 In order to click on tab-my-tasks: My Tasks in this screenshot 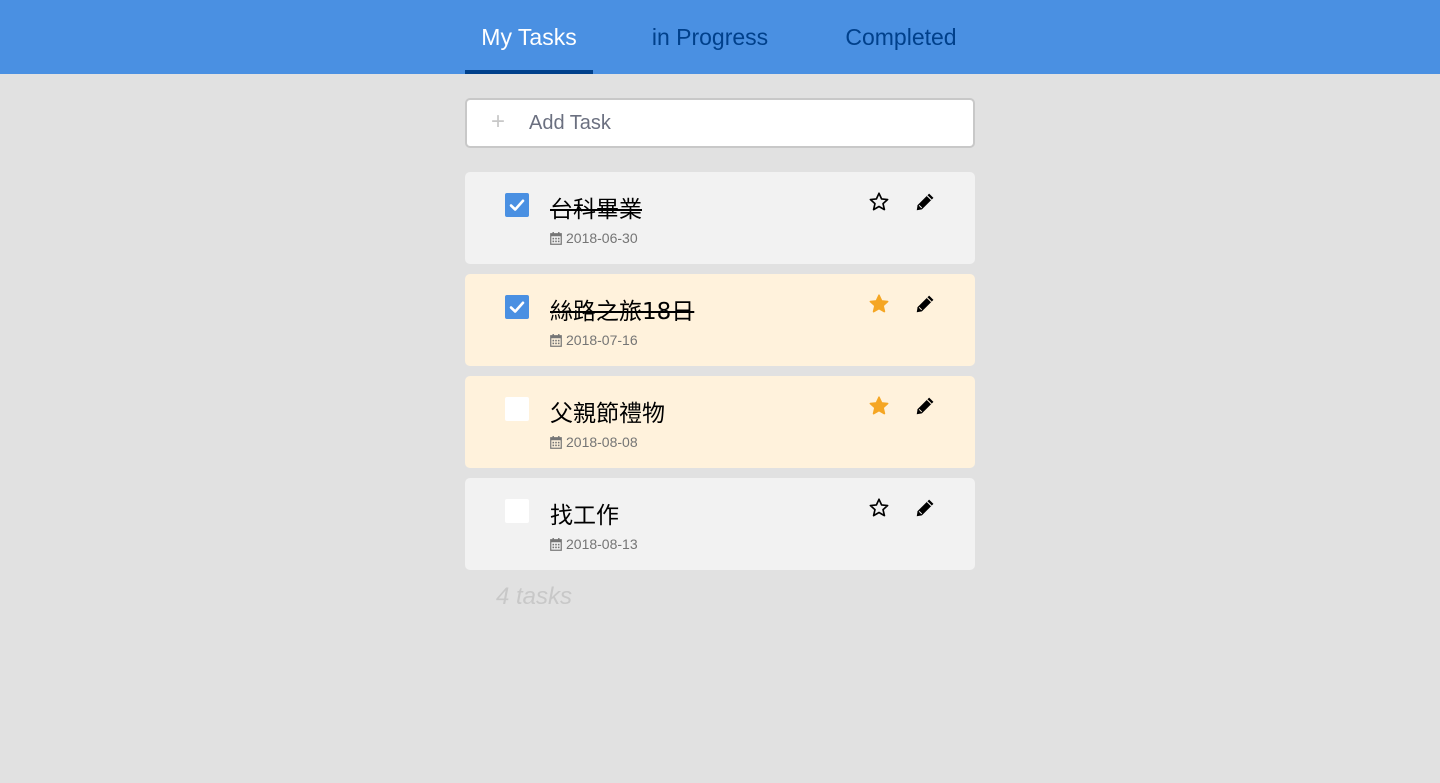, I will do `click(529, 37)`.